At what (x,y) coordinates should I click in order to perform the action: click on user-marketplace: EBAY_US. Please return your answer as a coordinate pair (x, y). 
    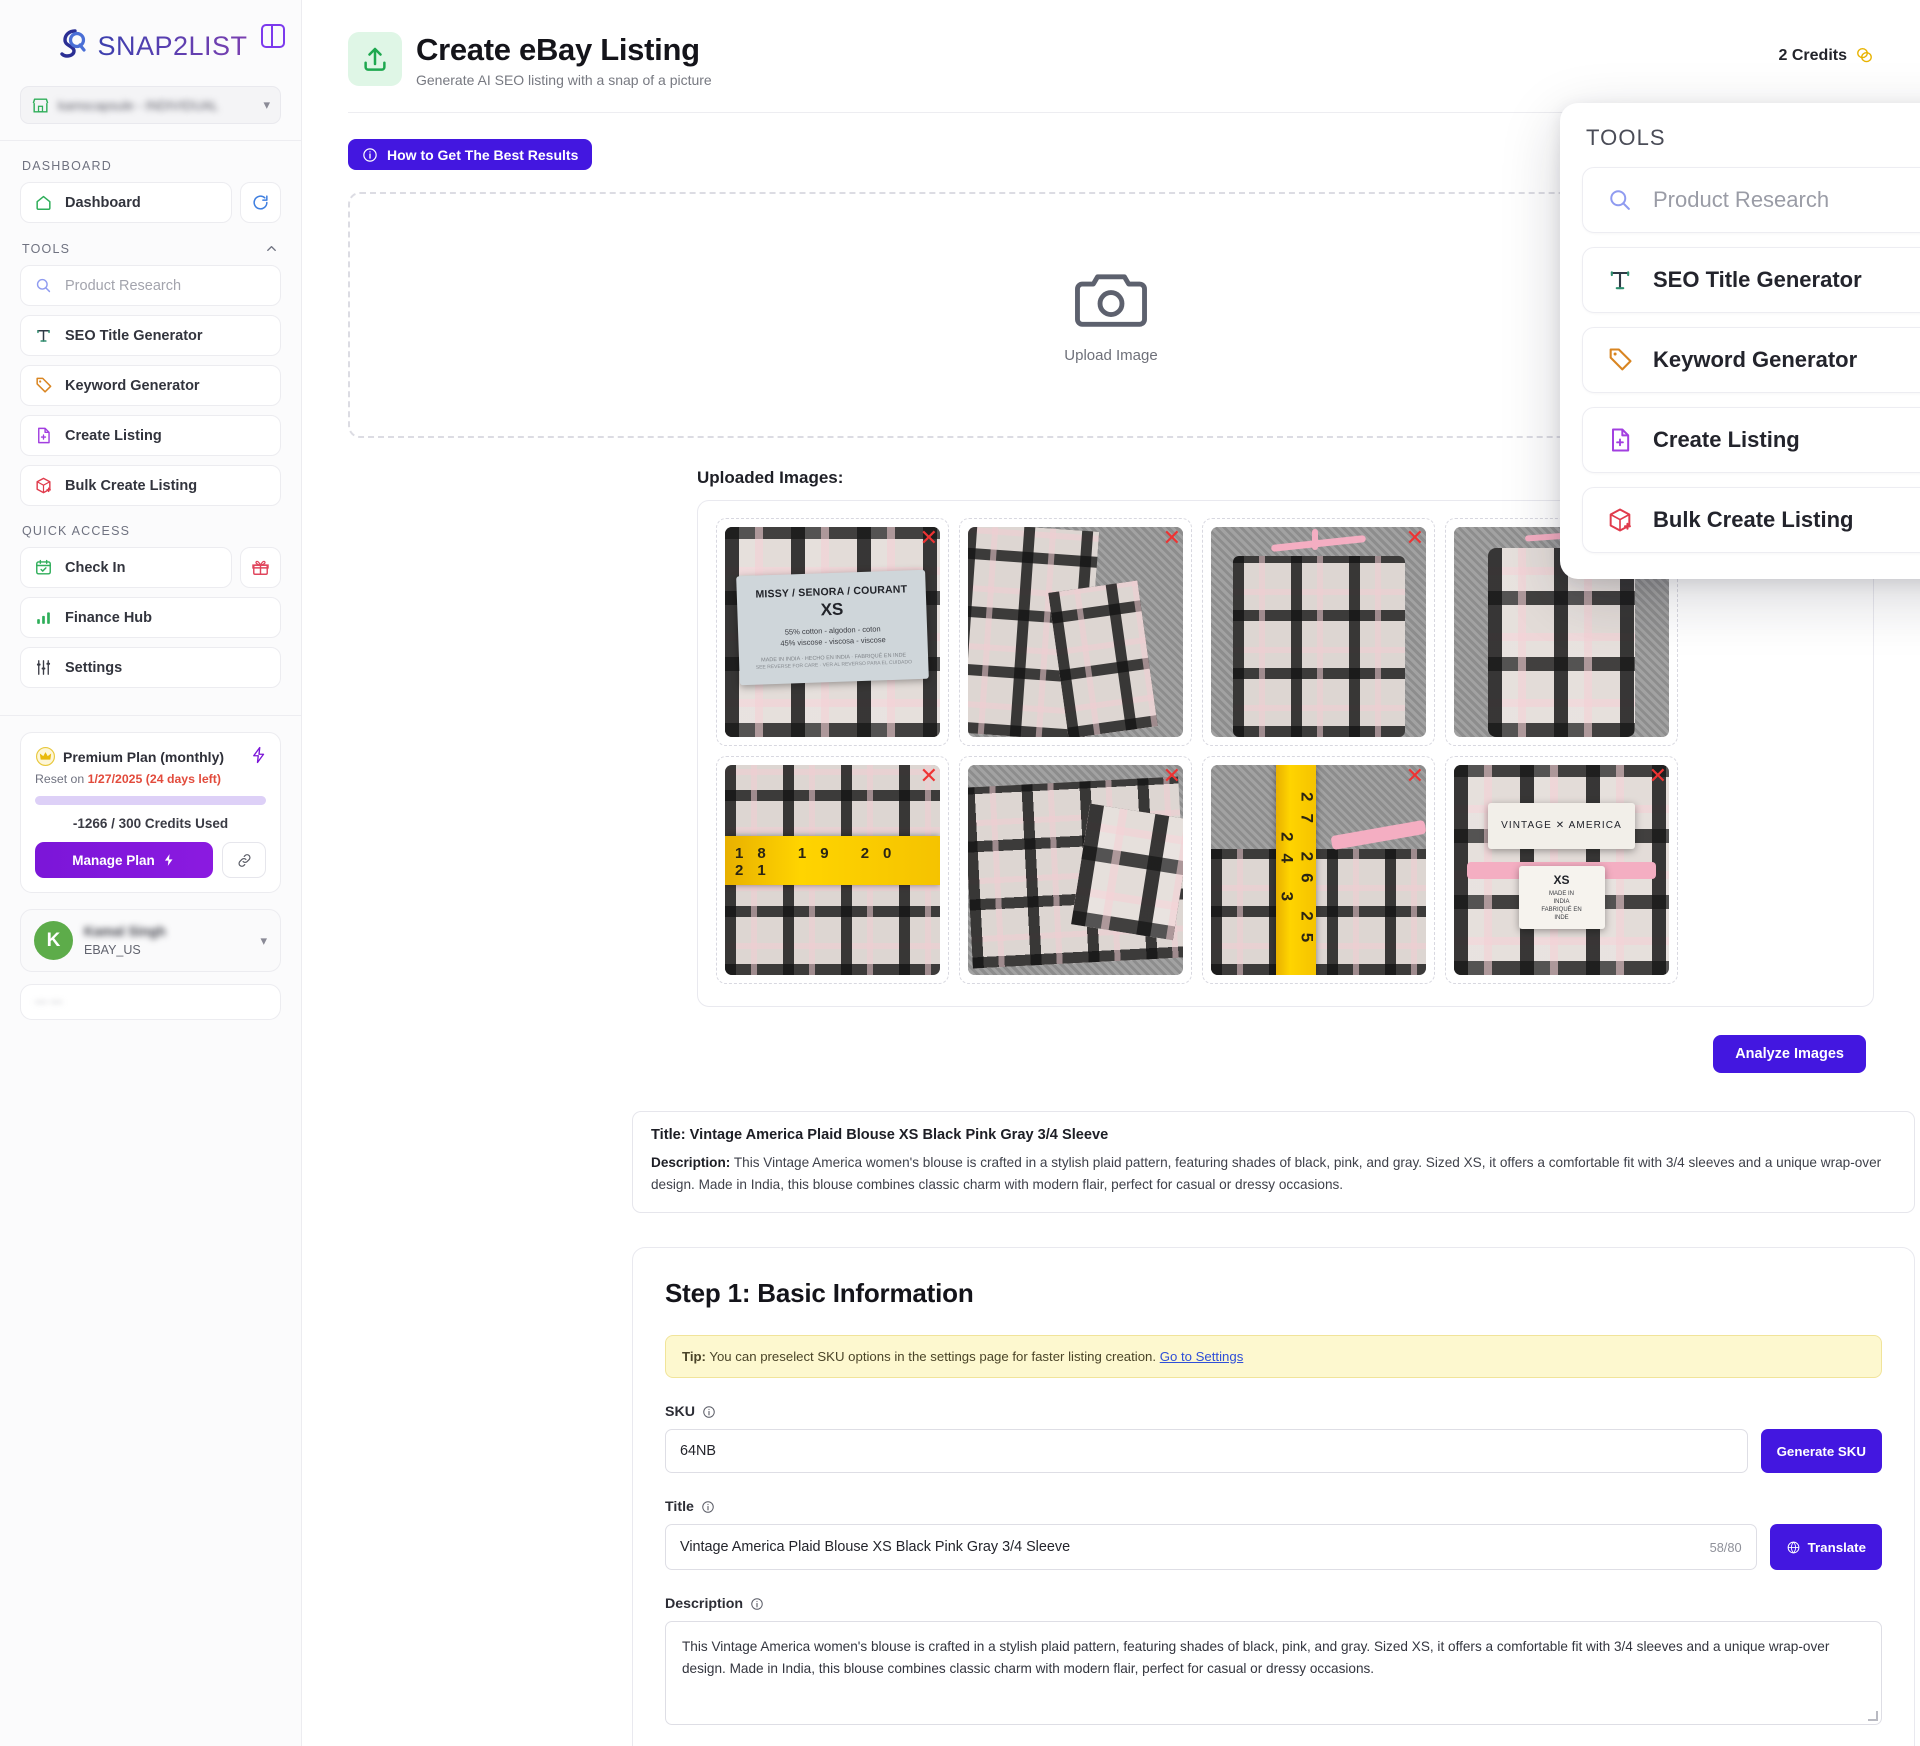
    Looking at the image, I should click on (112, 950).